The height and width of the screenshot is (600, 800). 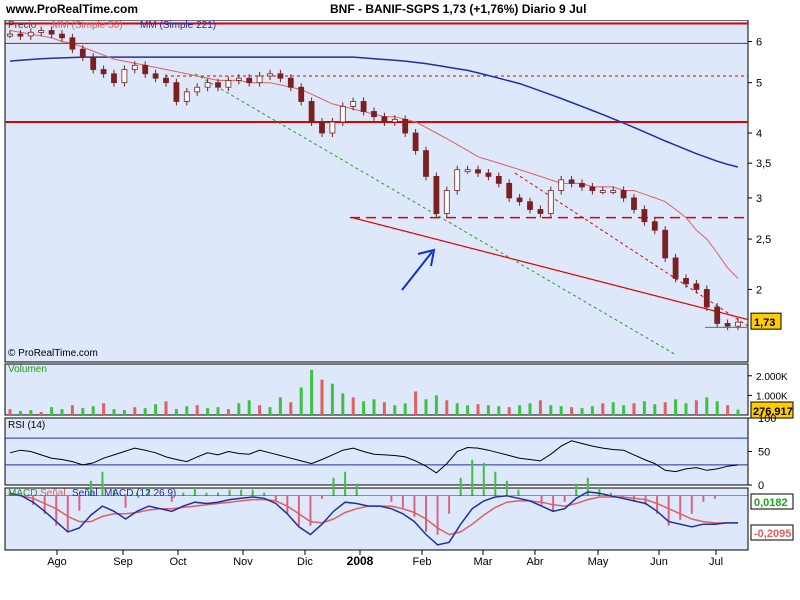 What do you see at coordinates (772, 396) in the screenshot?
I see `volume-tick-label: 1.000K` at bounding box center [772, 396].